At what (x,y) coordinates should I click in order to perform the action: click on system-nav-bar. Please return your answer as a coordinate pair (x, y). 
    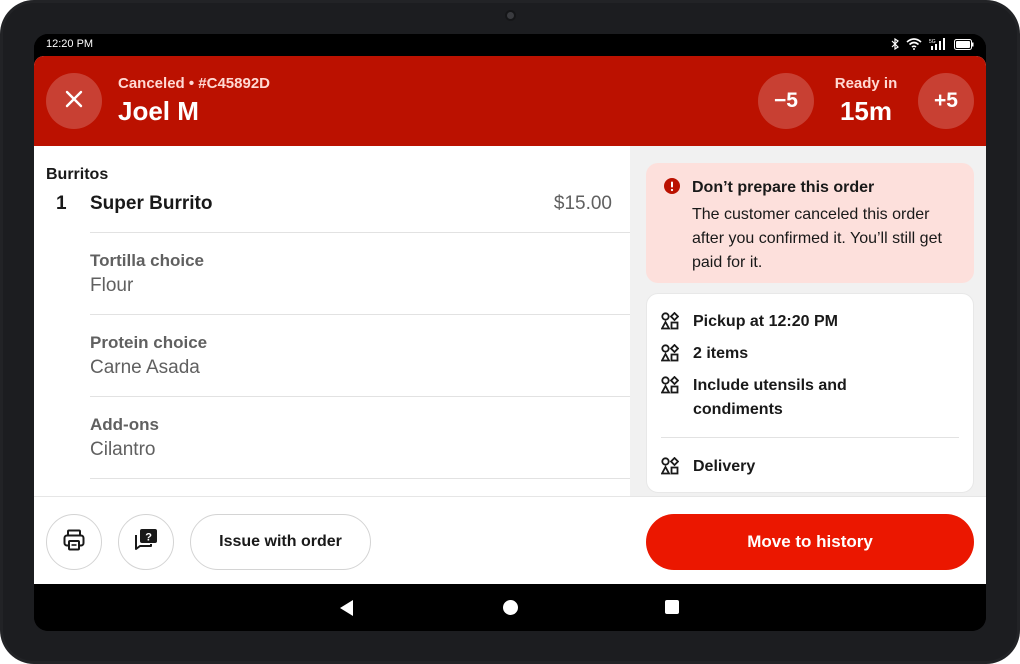
    Looking at the image, I should click on (510, 607).